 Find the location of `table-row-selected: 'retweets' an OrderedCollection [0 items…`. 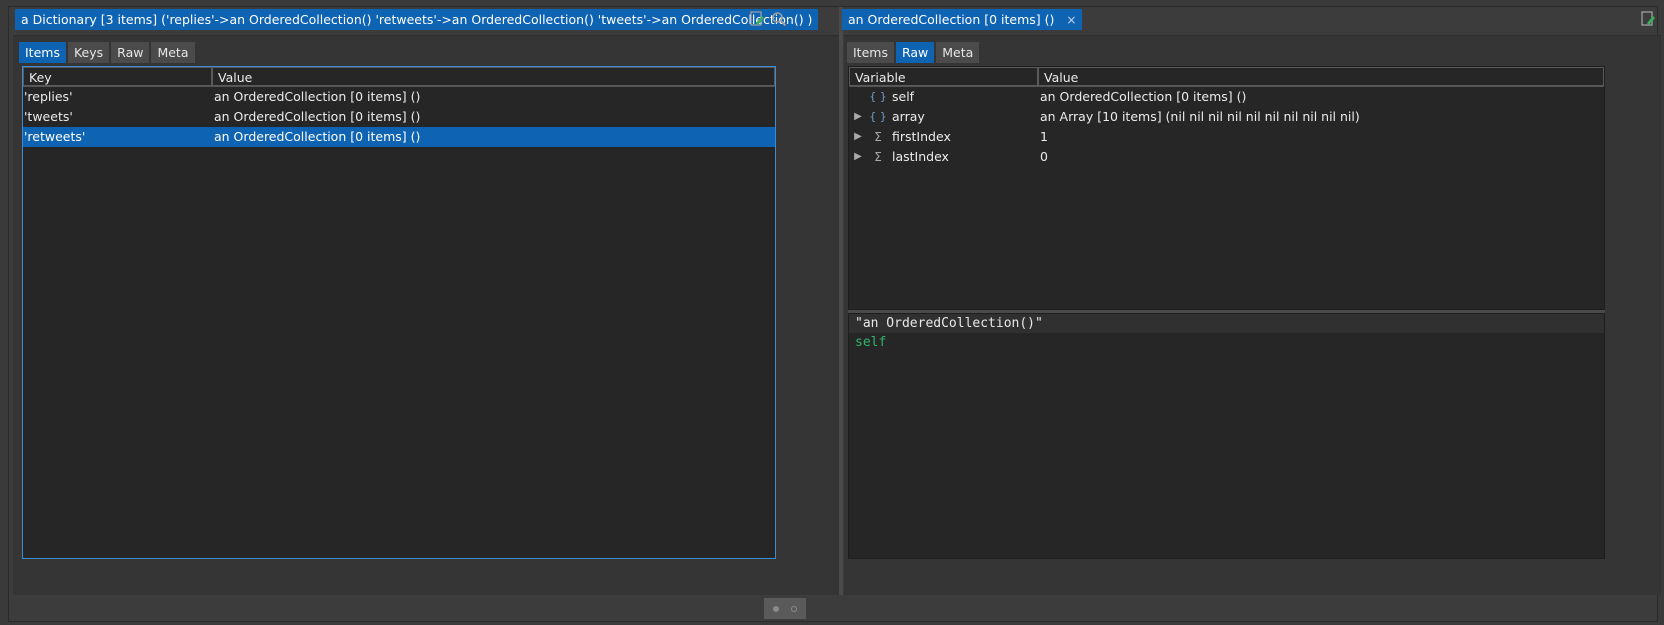

table-row-selected: 'retweets' an OrderedCollection [0 items… is located at coordinates (399, 137).